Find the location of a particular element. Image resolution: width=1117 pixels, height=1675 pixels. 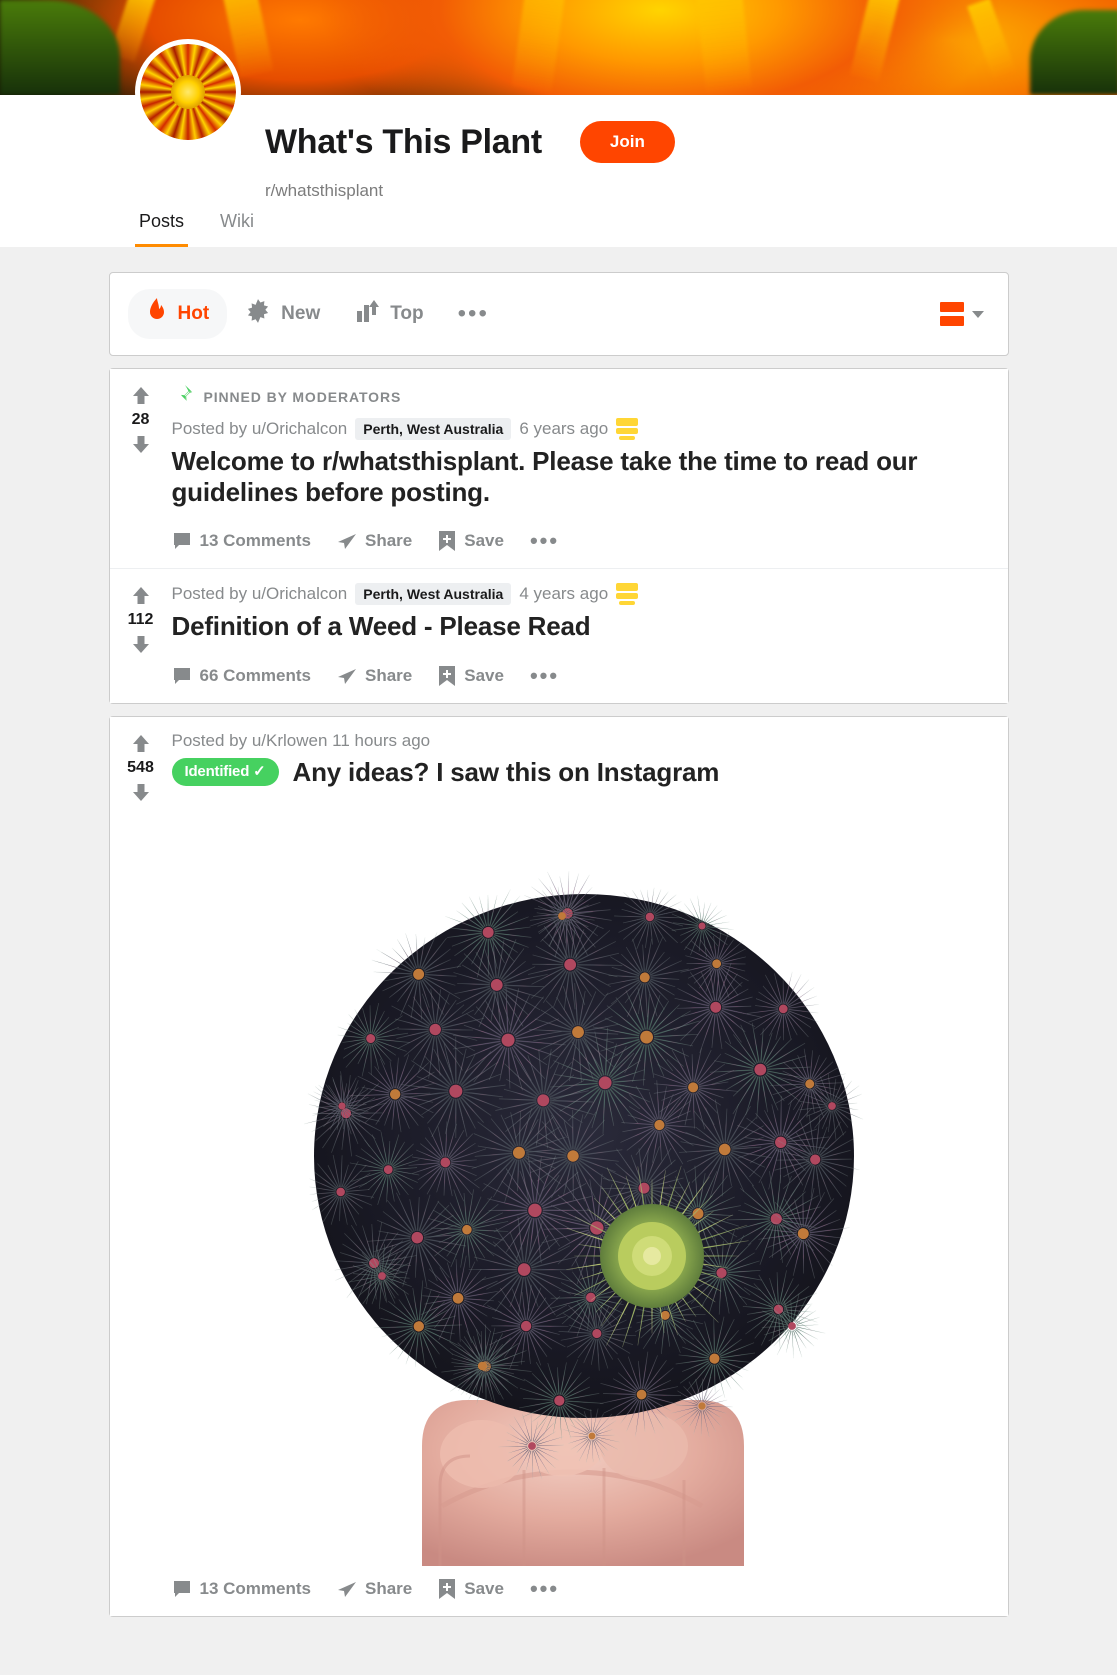

tab-posts: Posts is located at coordinates (162, 225).